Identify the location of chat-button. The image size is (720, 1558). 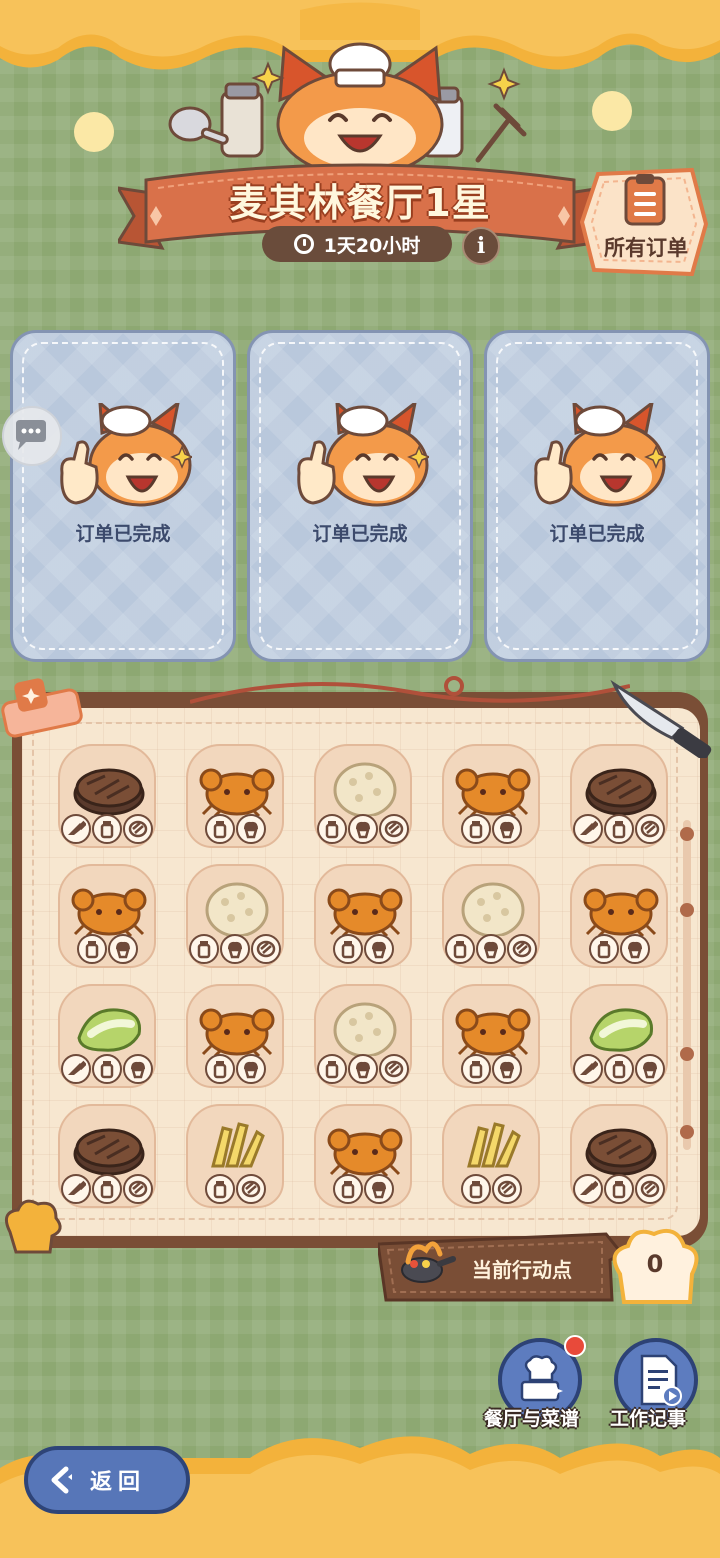
(32, 436).